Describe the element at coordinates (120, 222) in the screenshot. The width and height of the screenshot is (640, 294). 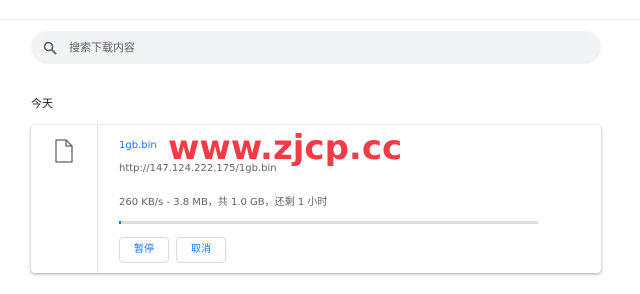
I see `download-progress-fill` at that location.